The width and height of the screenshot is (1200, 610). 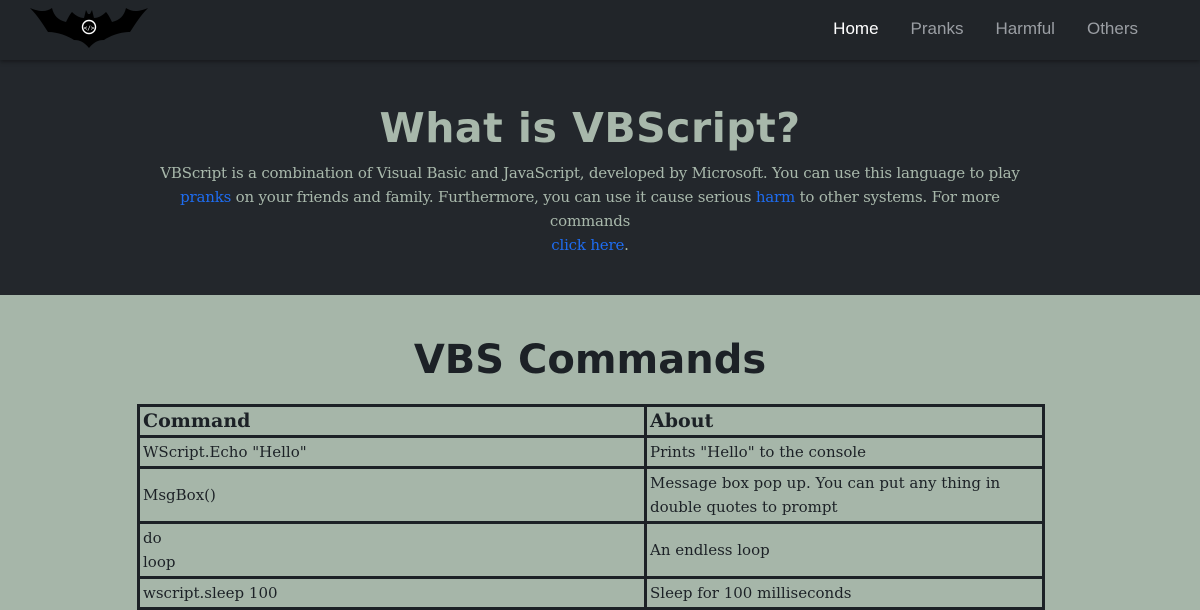 What do you see at coordinates (775, 197) in the screenshot?
I see `harm-link: harm` at bounding box center [775, 197].